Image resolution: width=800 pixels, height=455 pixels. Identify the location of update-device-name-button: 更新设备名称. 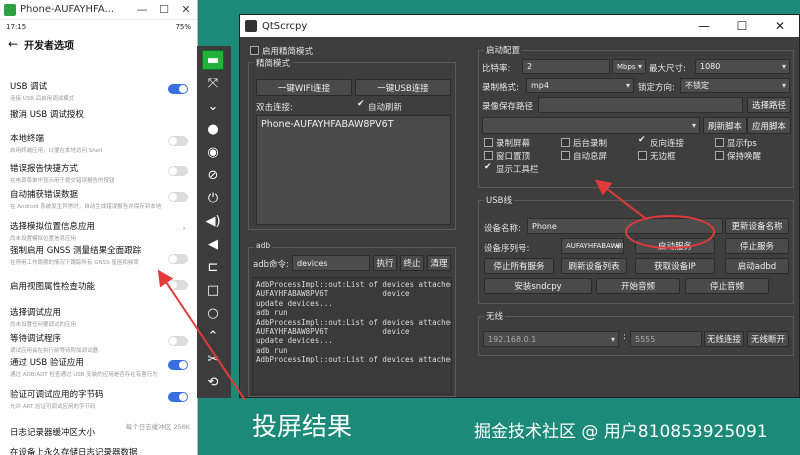
(757, 226).